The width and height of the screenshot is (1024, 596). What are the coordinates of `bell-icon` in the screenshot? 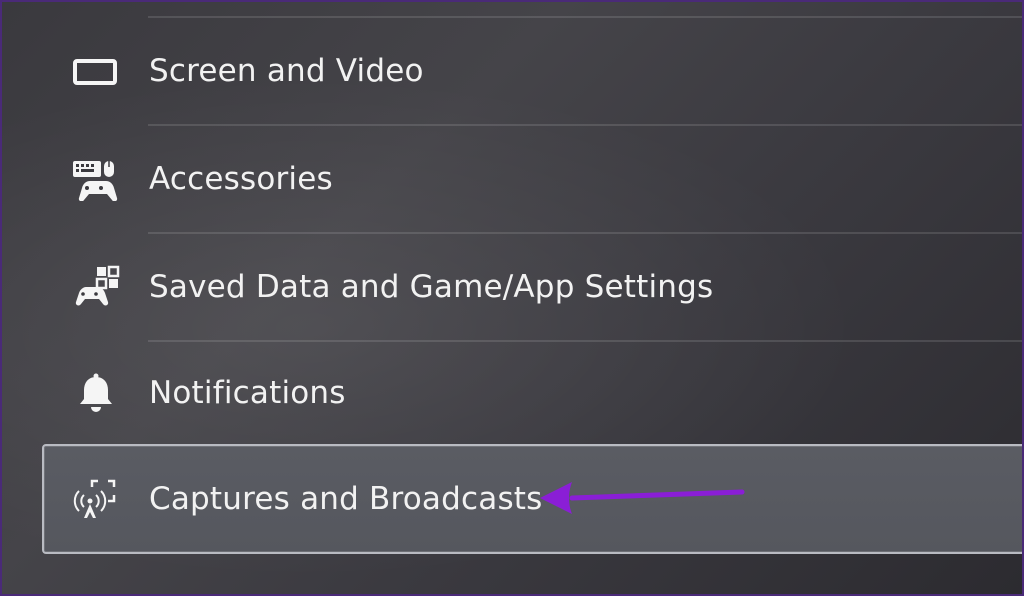 It's located at (96, 393).